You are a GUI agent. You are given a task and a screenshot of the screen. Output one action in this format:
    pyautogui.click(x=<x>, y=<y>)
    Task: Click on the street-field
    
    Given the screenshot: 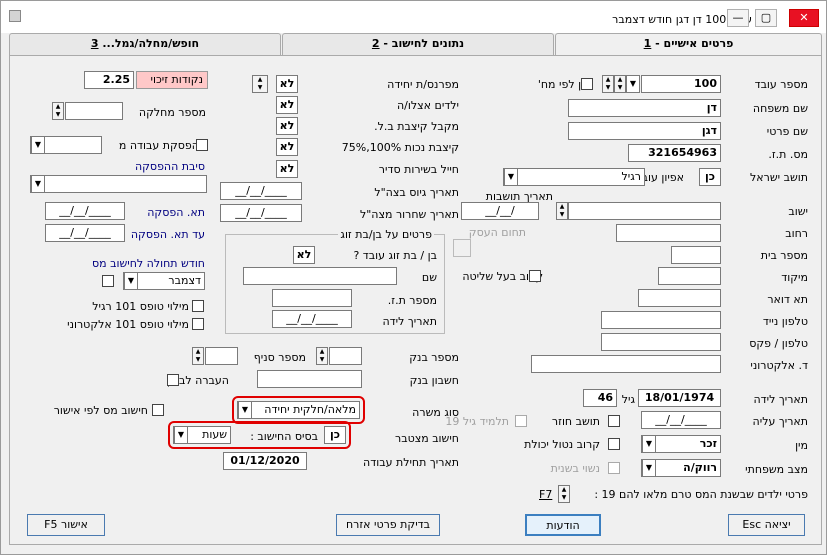 What is the action you would take?
    pyautogui.click(x=668, y=233)
    